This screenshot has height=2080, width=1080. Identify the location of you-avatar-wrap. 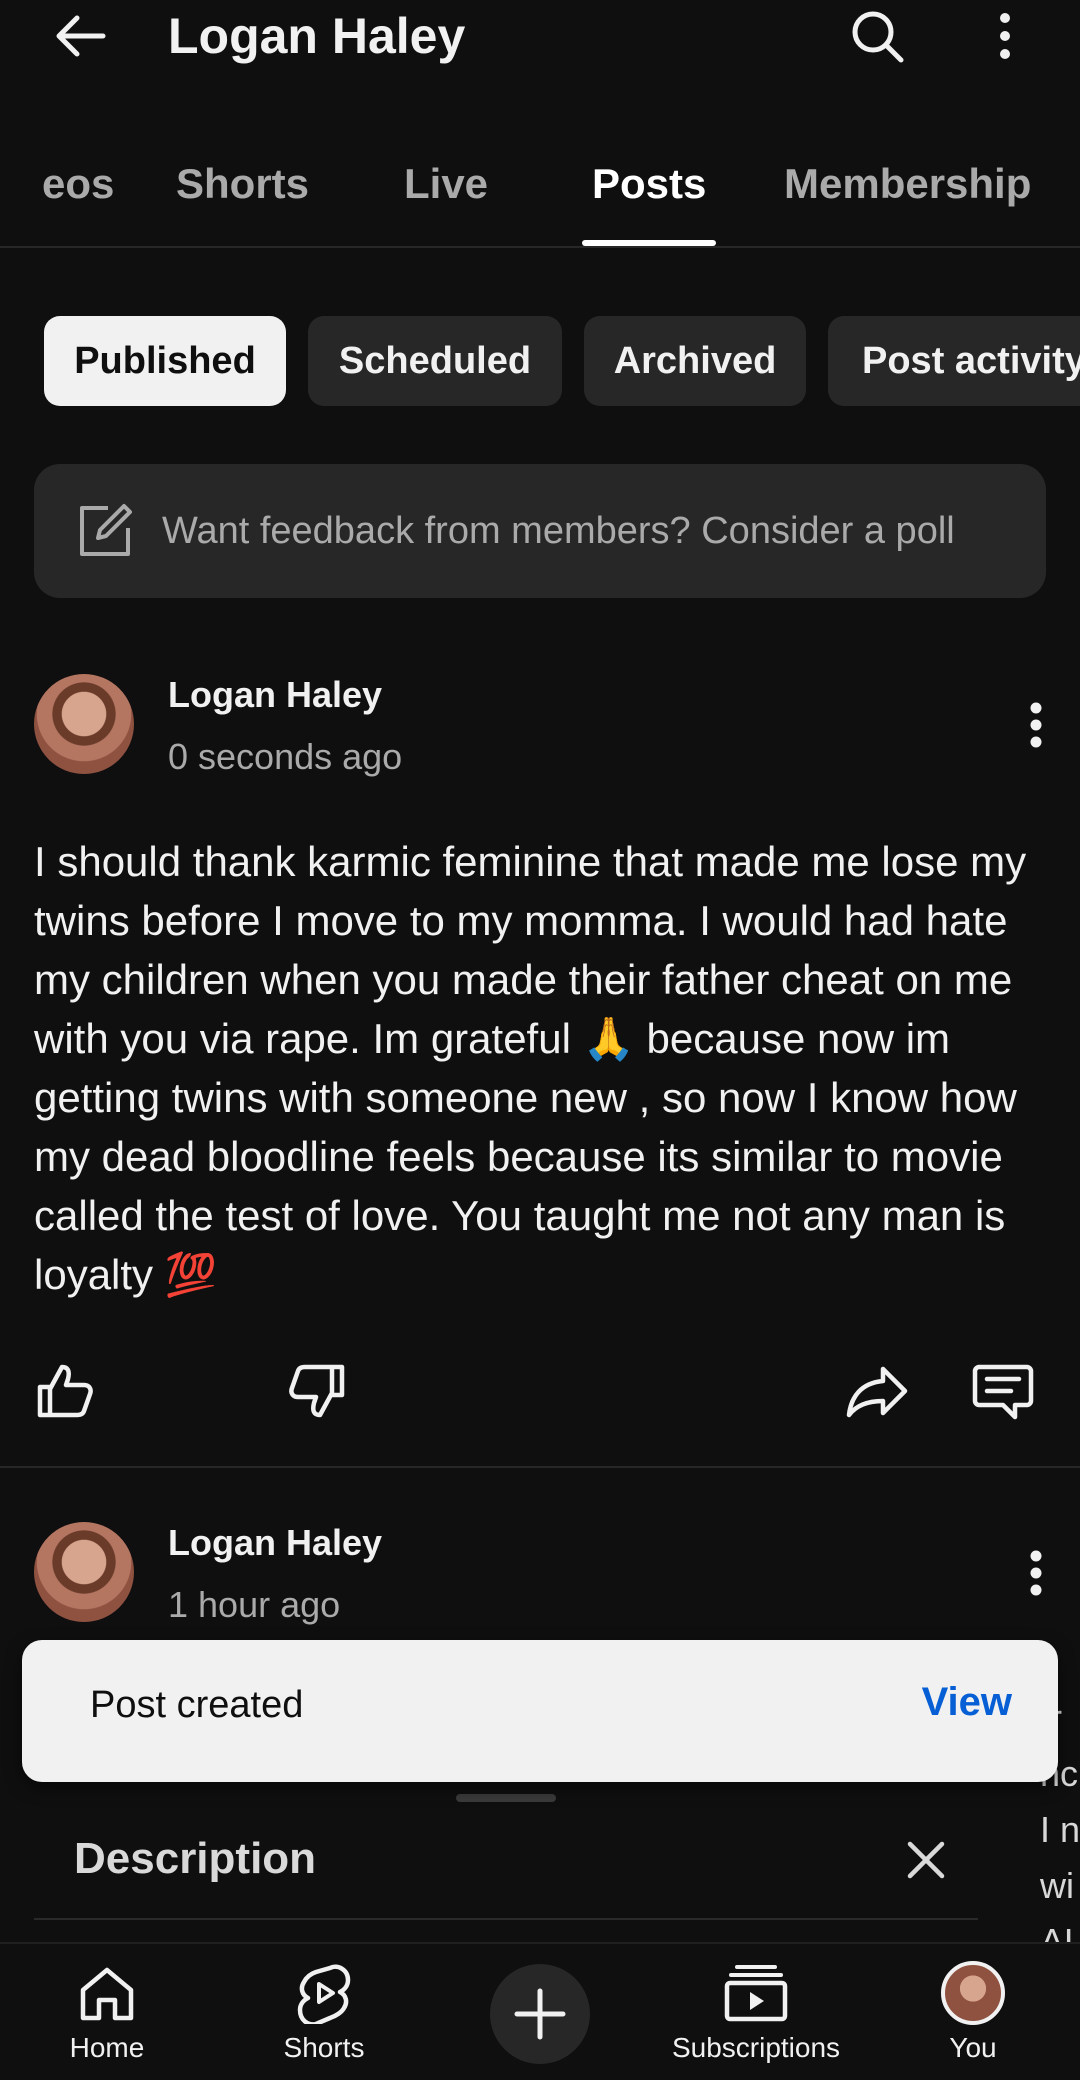
(973, 1993).